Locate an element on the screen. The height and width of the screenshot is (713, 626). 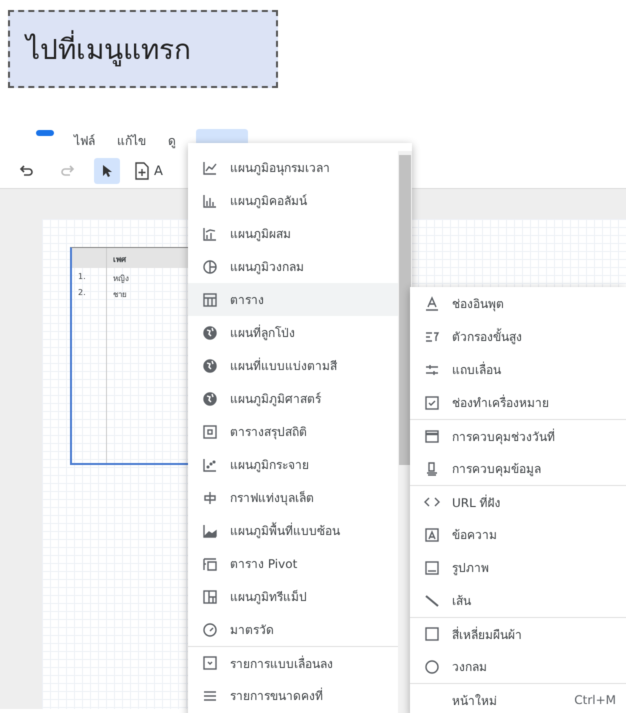
menu-option: ช่องอินพุต is located at coordinates (518, 303).